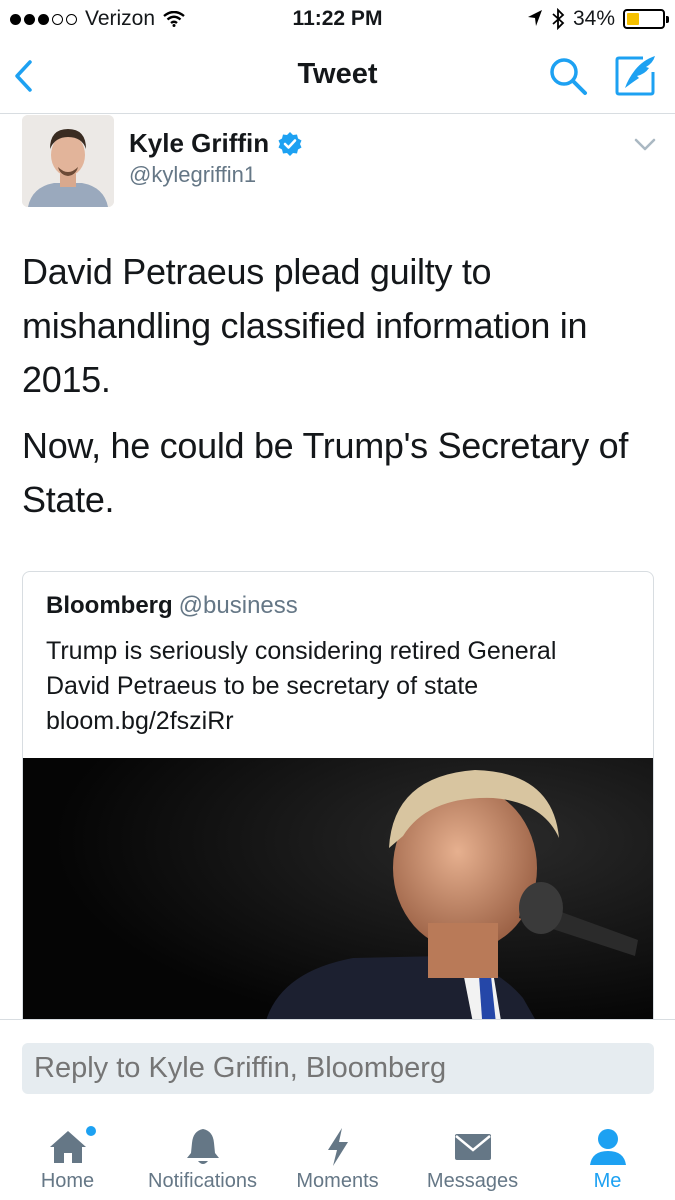 The width and height of the screenshot is (675, 1200). I want to click on status-right: 34%, so click(598, 19).